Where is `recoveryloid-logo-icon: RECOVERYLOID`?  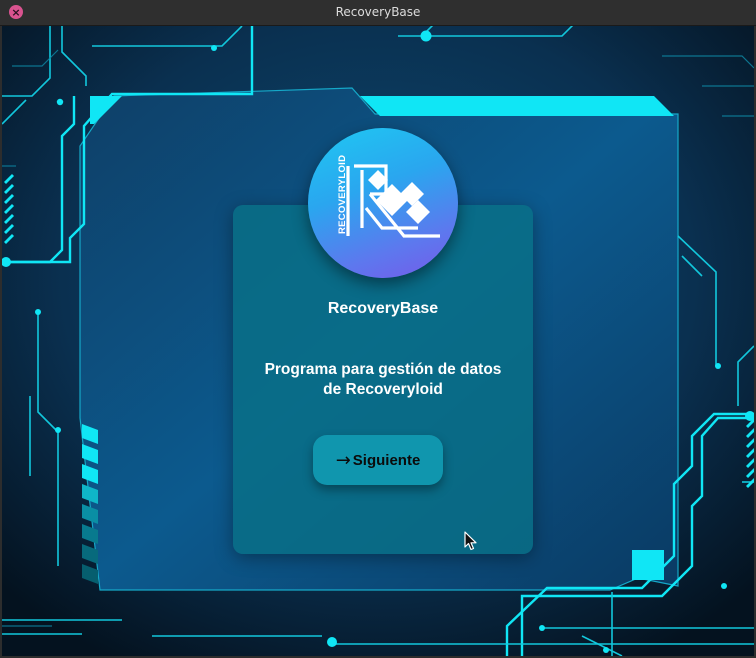
recoveryloid-logo-icon: RECOVERYLOID is located at coordinates (383, 203).